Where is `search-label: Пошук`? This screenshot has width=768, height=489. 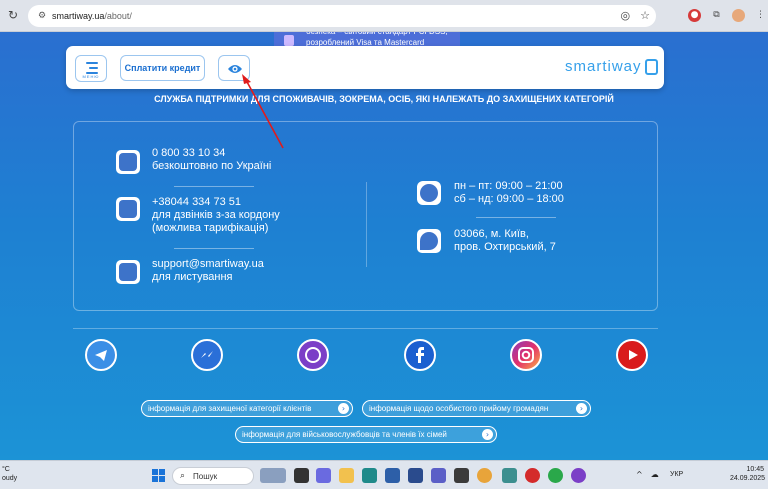 search-label: Пошук is located at coordinates (205, 476).